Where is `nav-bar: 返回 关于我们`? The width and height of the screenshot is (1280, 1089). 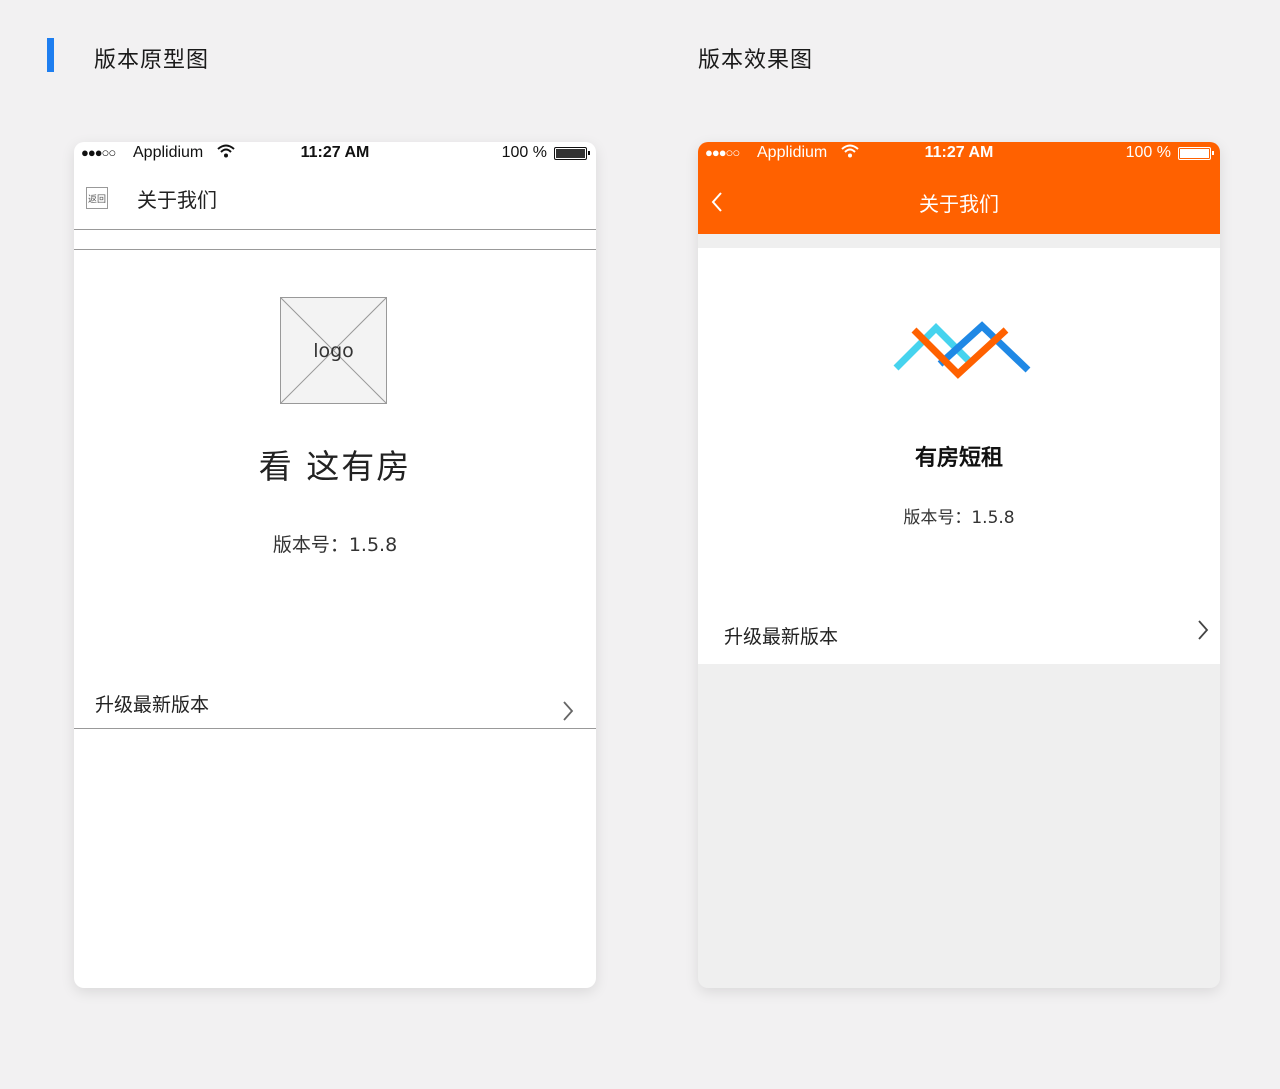
nav-bar: 返回 关于我们 is located at coordinates (335, 198).